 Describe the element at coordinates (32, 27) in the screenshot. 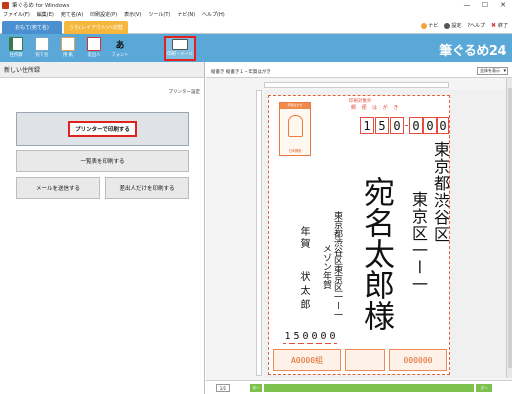

I see `tab-front-address: おもて(宛て名)` at that location.